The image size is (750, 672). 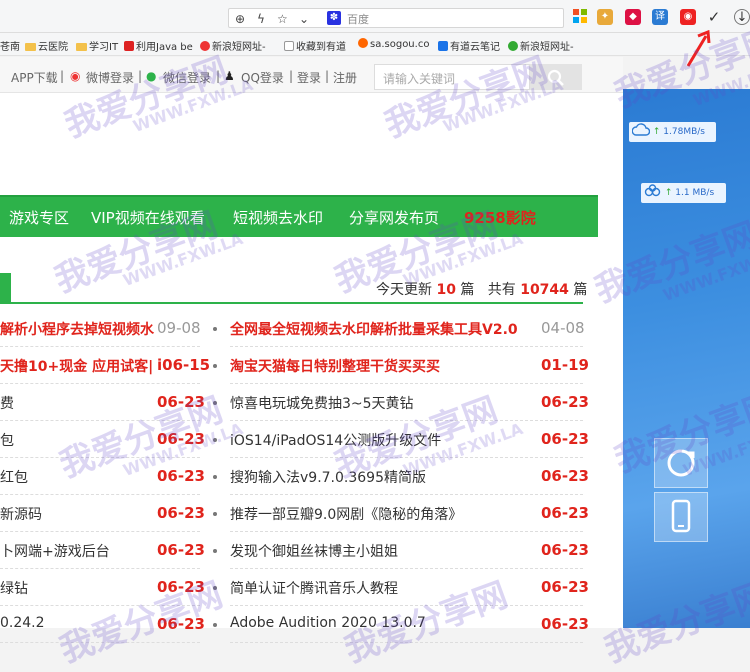 I want to click on list-item: 新源码 06-23, so click(x=102, y=514).